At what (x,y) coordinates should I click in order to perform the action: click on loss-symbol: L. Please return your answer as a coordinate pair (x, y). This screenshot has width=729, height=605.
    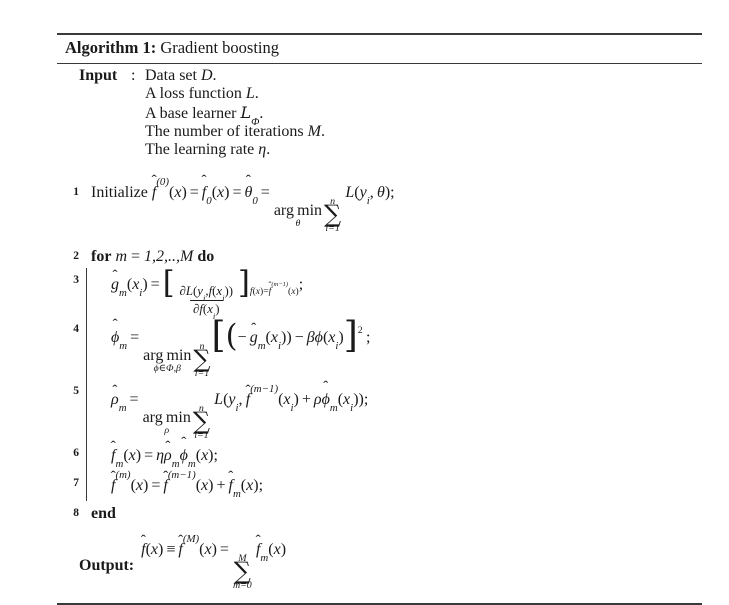
    Looking at the image, I should click on (250, 93).